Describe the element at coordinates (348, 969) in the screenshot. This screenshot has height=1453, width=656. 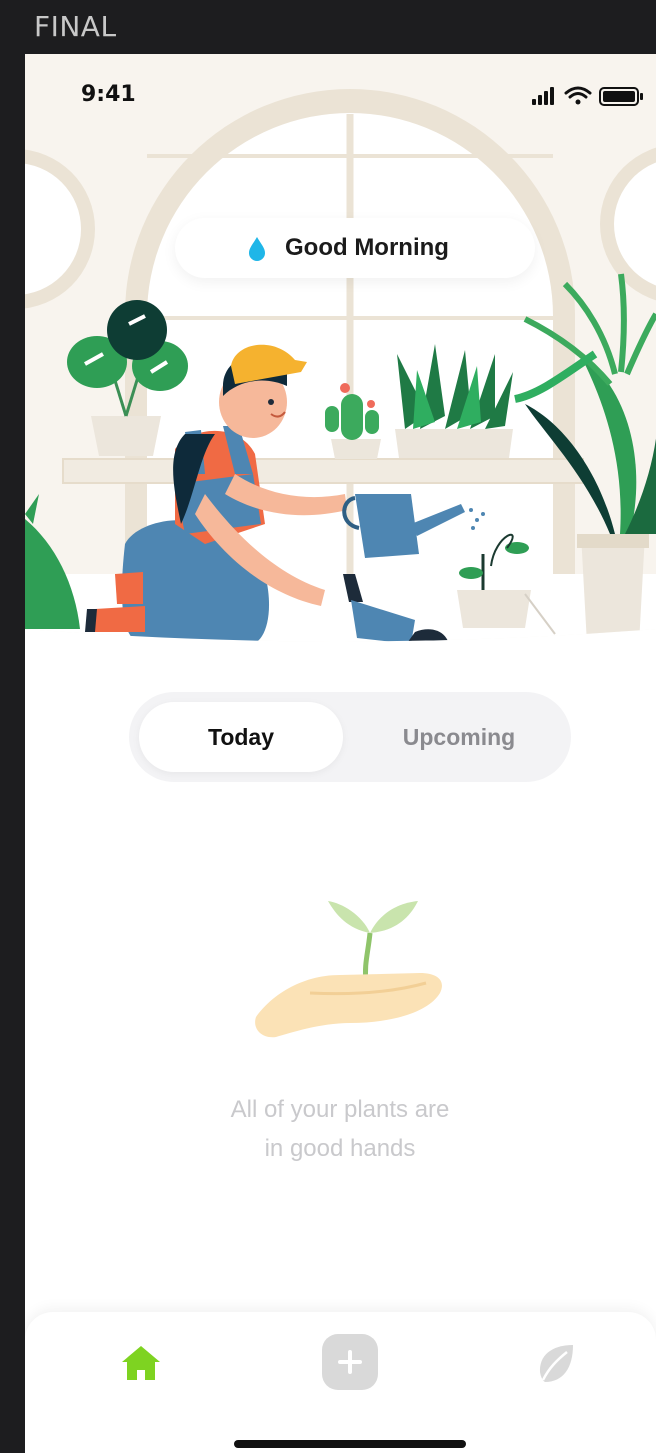
I see `seedling-in-hand-illustration` at that location.